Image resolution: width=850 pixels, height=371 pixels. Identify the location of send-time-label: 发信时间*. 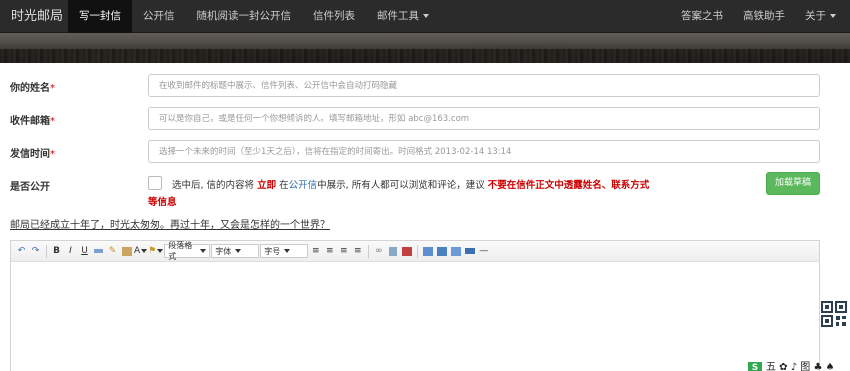
(32, 152).